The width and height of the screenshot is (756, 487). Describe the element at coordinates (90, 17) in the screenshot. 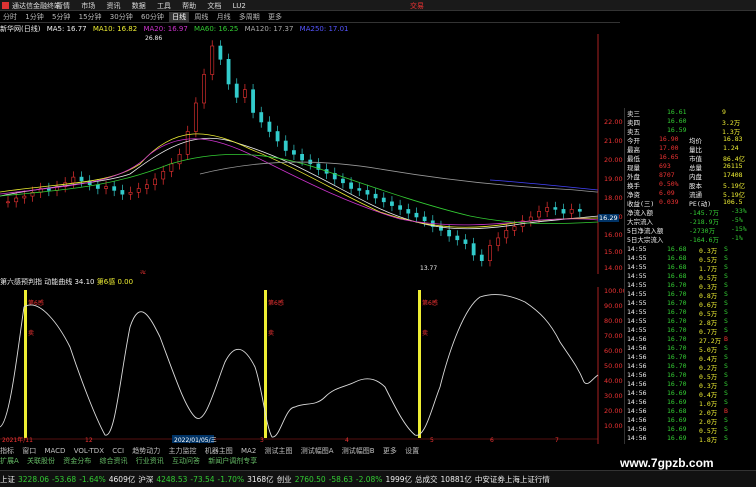

I see `tab-period: 15分钟` at that location.